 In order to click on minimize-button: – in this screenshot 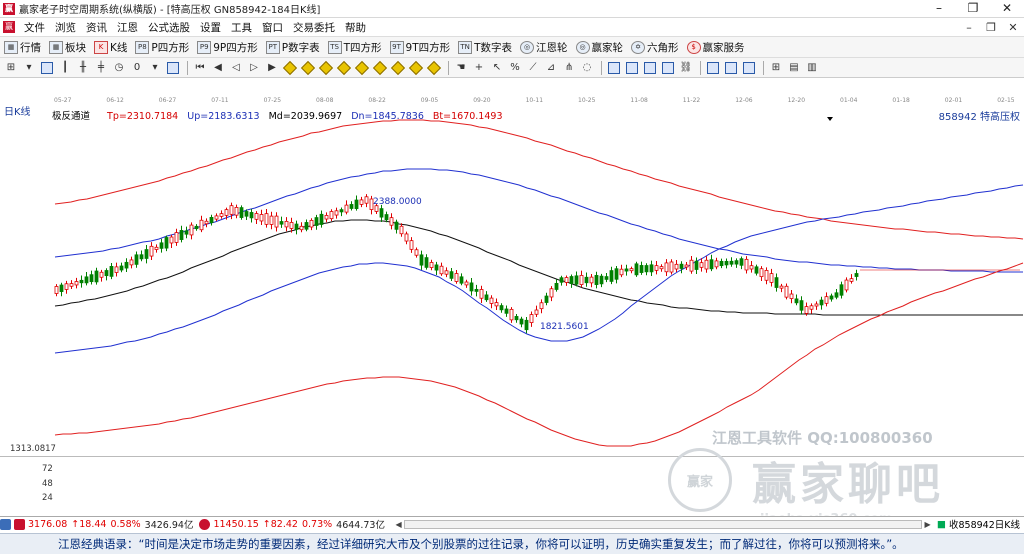, I will do `click(939, 9)`.